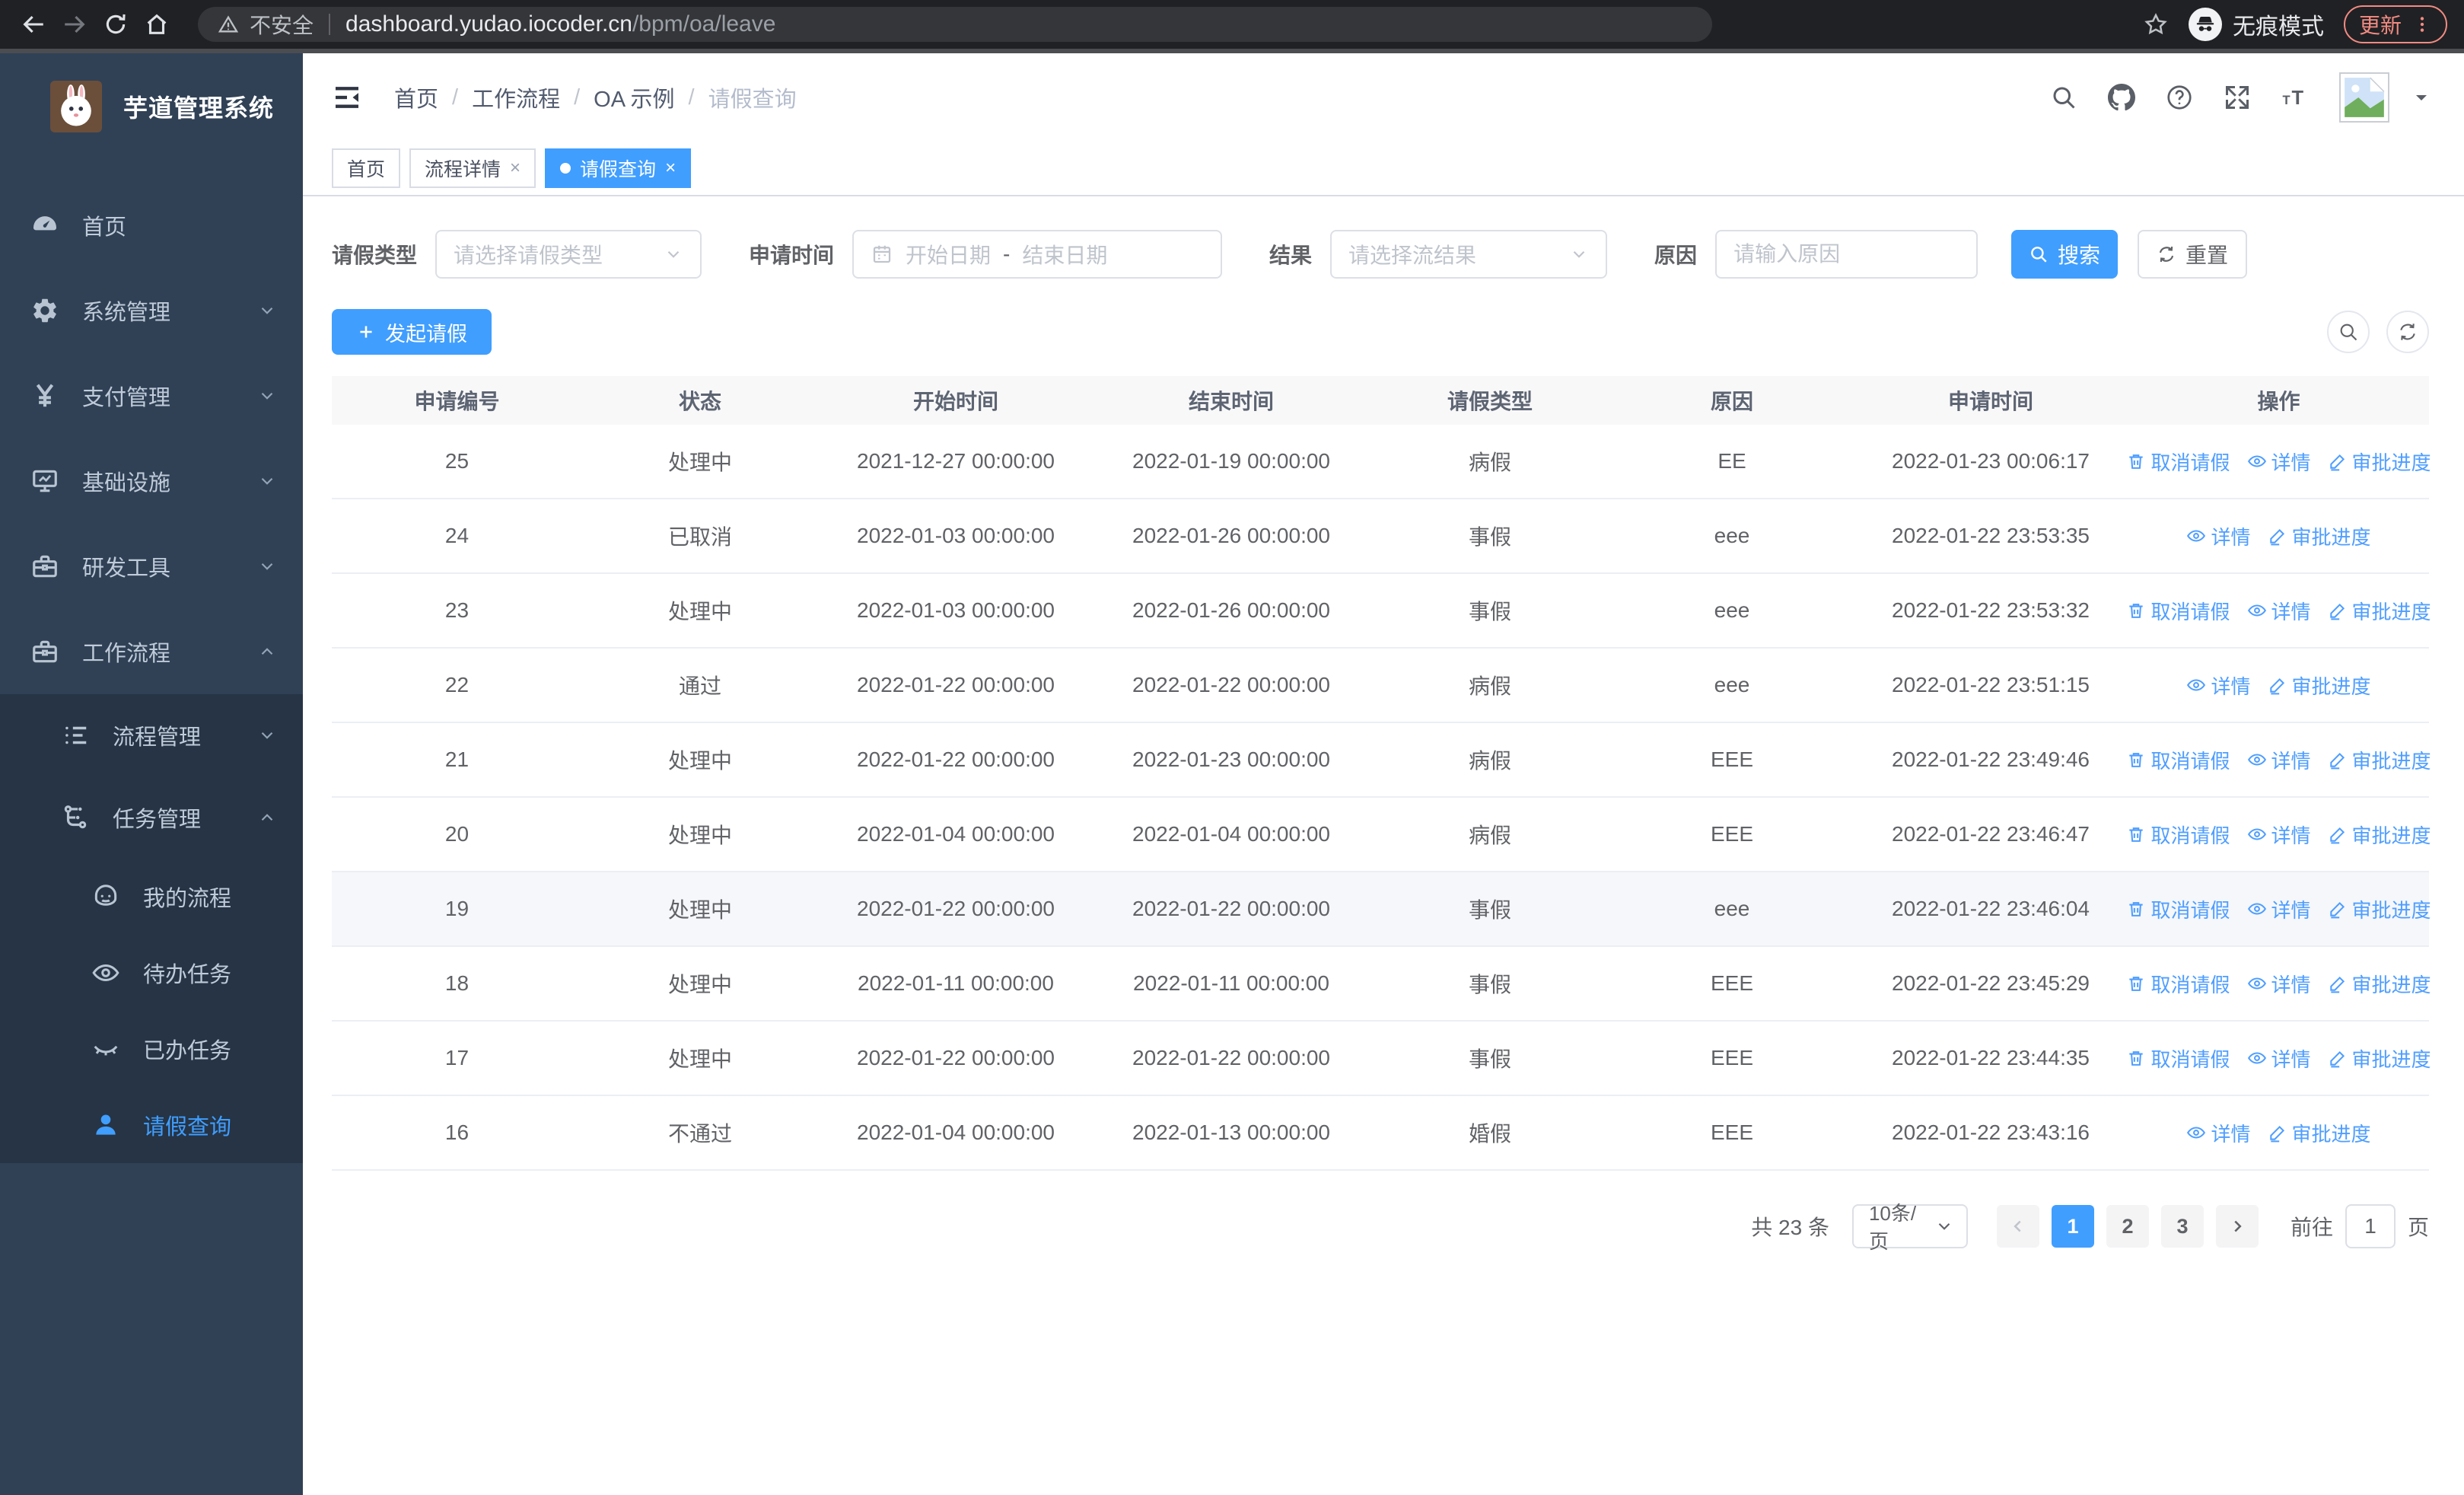 The height and width of the screenshot is (1495, 2464). What do you see at coordinates (33, 25) in the screenshot?
I see `browser-back-button` at bounding box center [33, 25].